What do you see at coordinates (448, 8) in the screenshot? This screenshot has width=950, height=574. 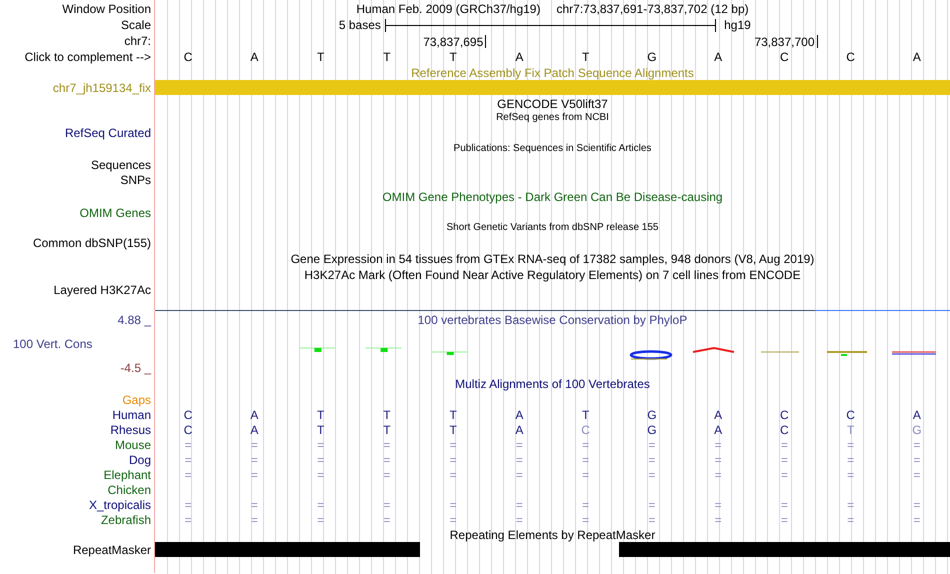 I see `assembly-text: Human Feb. 2009 (GRCh37/hg19)` at bounding box center [448, 8].